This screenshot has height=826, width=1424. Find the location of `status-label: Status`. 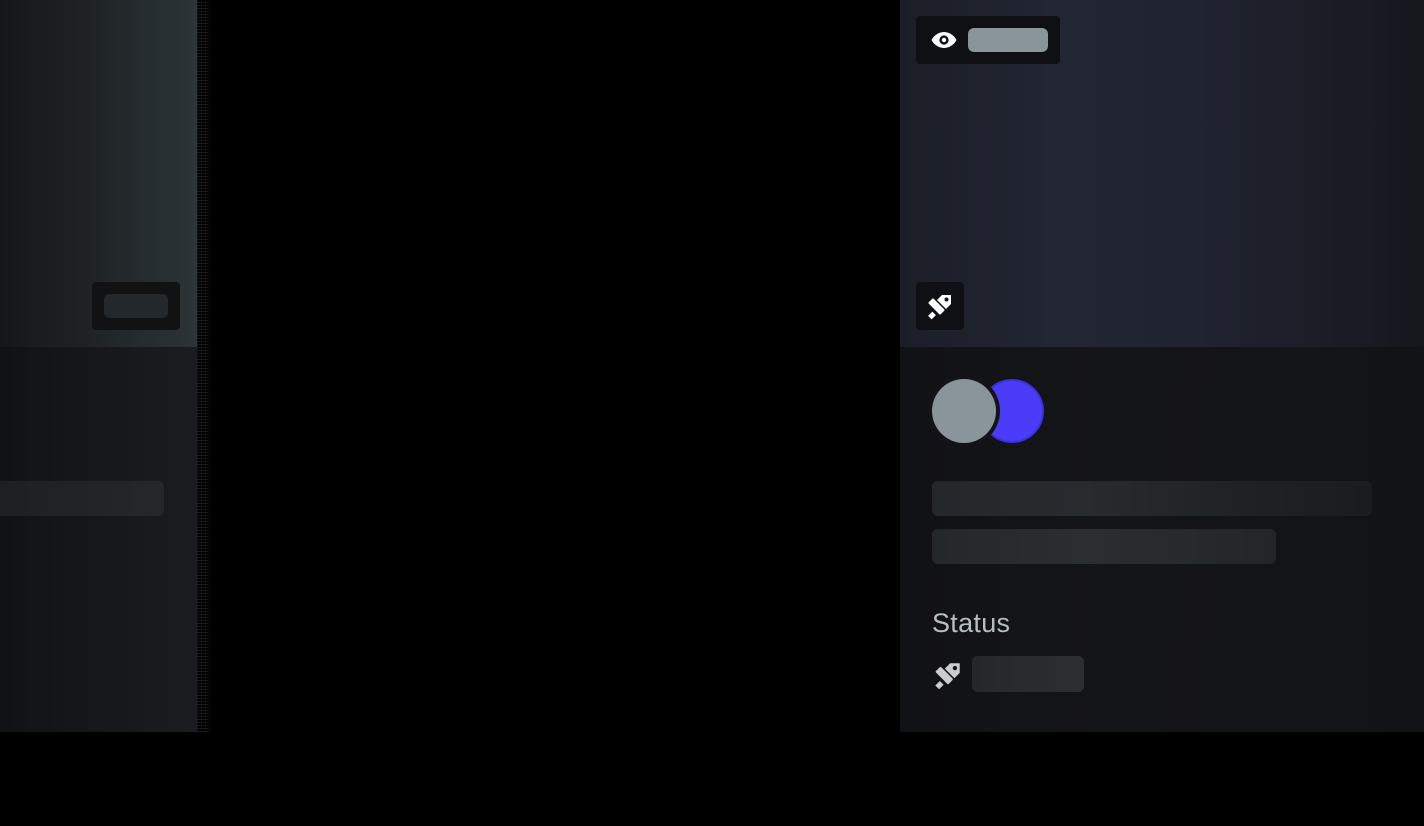

status-label: Status is located at coordinates (971, 623).